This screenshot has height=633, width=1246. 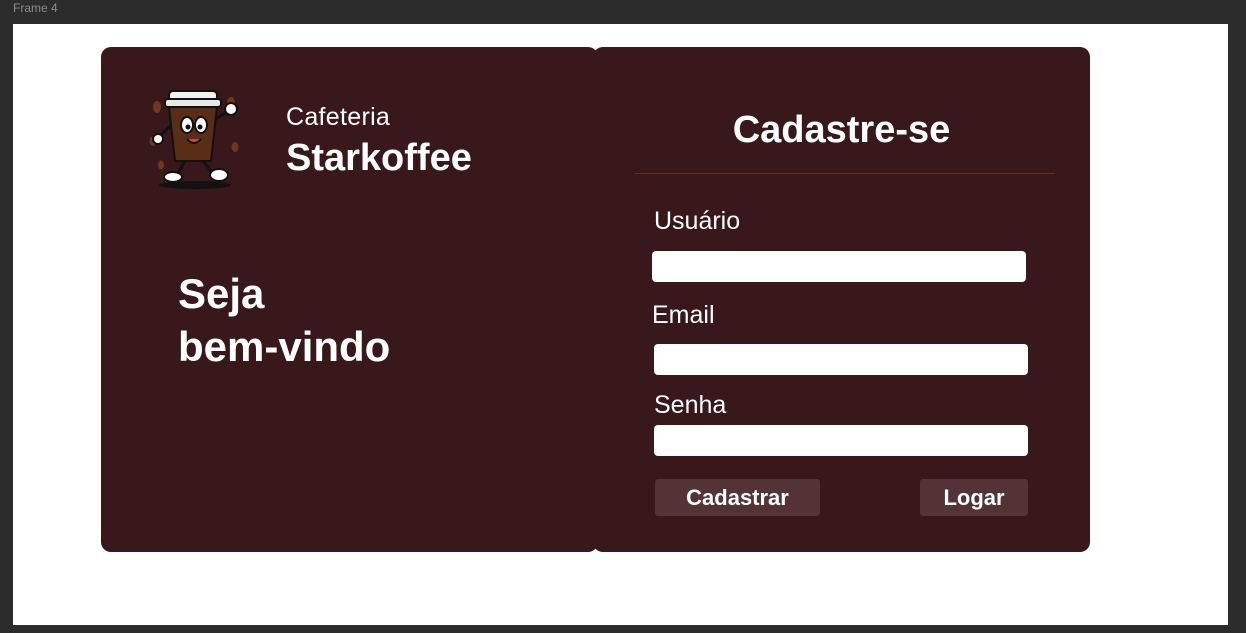 I want to click on email-label: Email, so click(x=683, y=315).